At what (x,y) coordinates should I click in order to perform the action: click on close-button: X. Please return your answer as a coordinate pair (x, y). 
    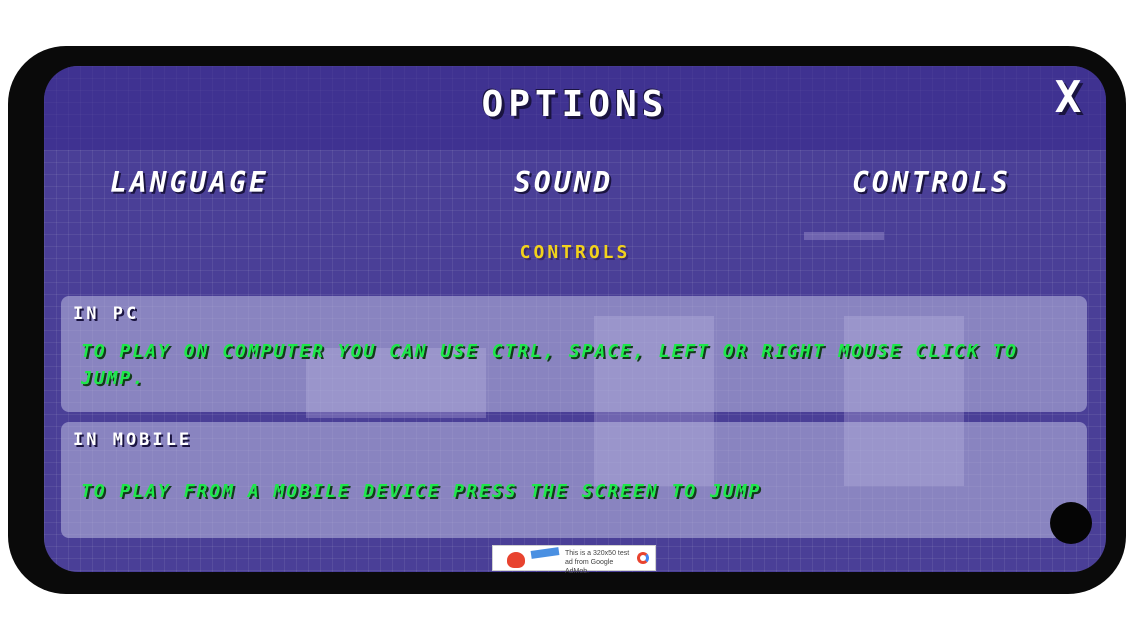
    Looking at the image, I should click on (1068, 98).